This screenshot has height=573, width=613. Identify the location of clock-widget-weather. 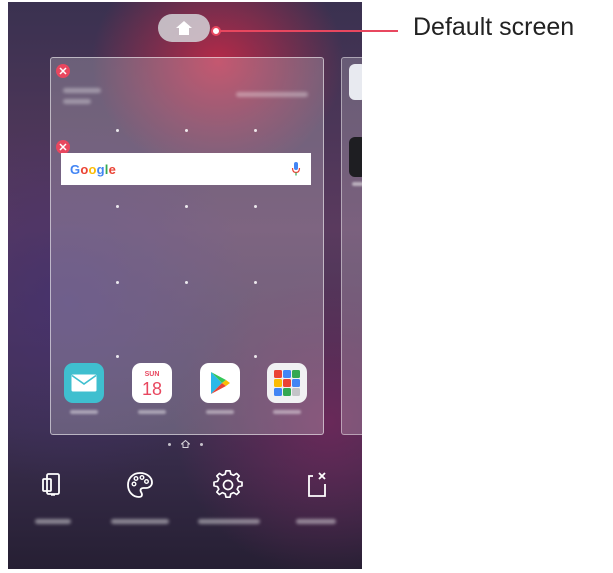
(272, 94).